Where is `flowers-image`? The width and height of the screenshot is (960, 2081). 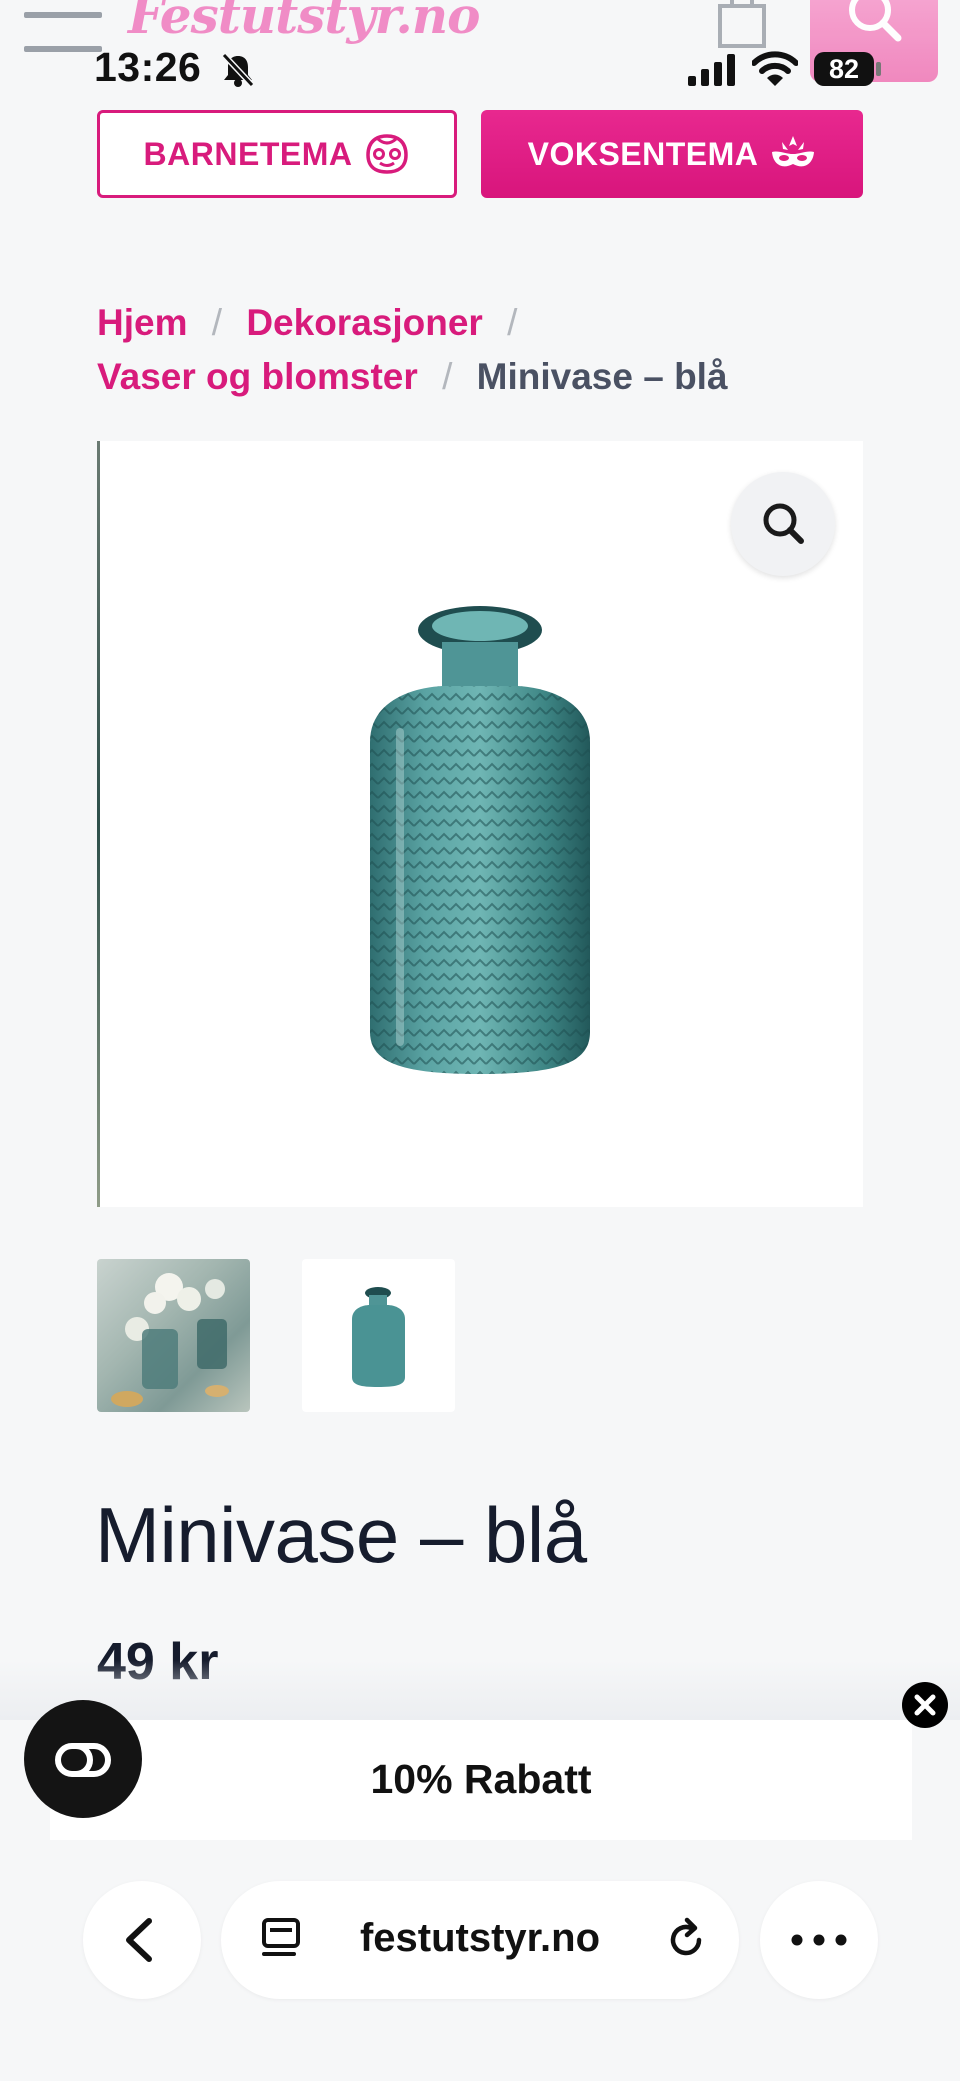 flowers-image is located at coordinates (170, 1340).